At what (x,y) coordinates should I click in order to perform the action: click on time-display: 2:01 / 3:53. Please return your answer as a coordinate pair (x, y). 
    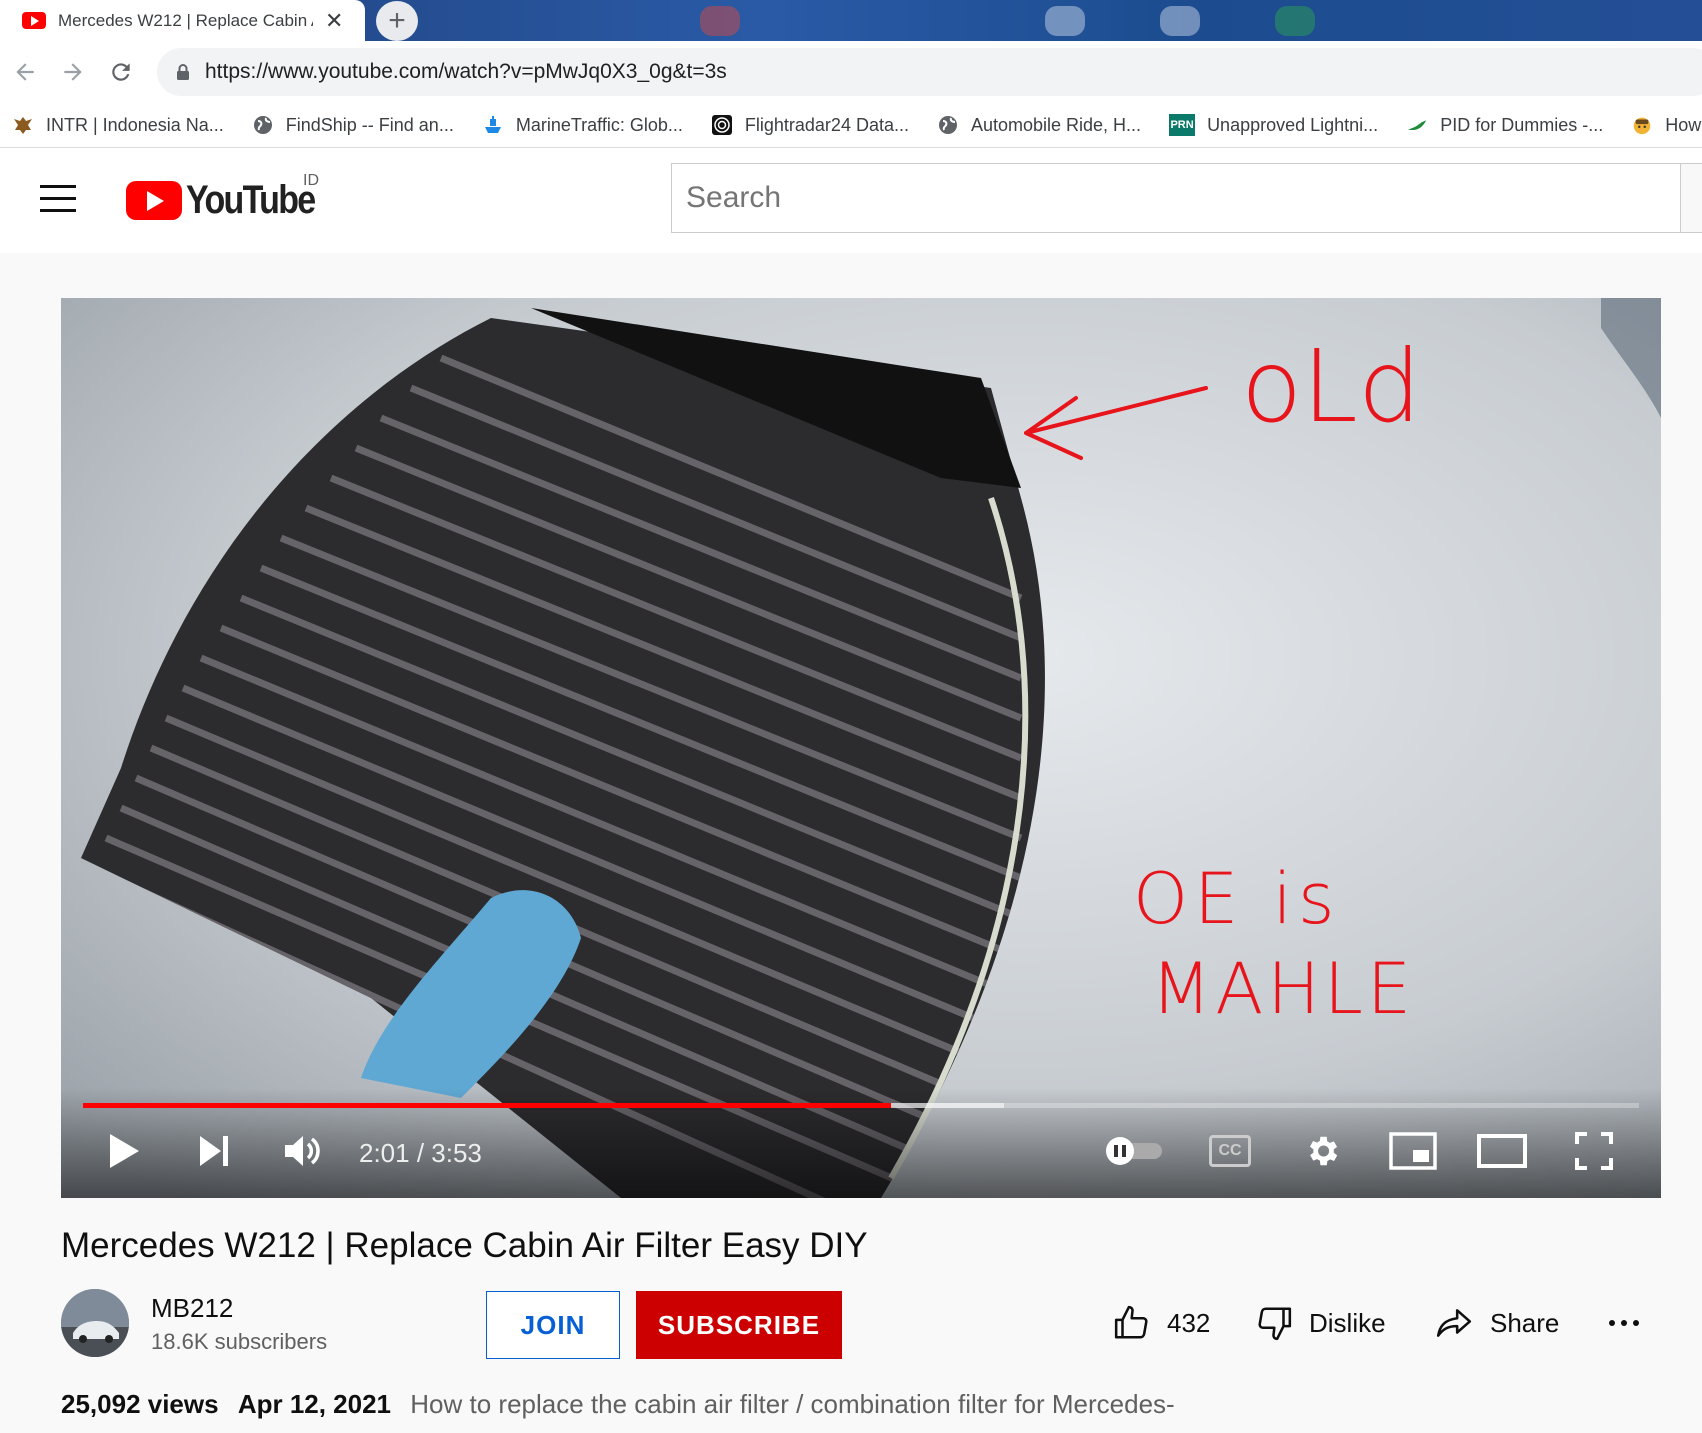
    Looking at the image, I should click on (420, 1153).